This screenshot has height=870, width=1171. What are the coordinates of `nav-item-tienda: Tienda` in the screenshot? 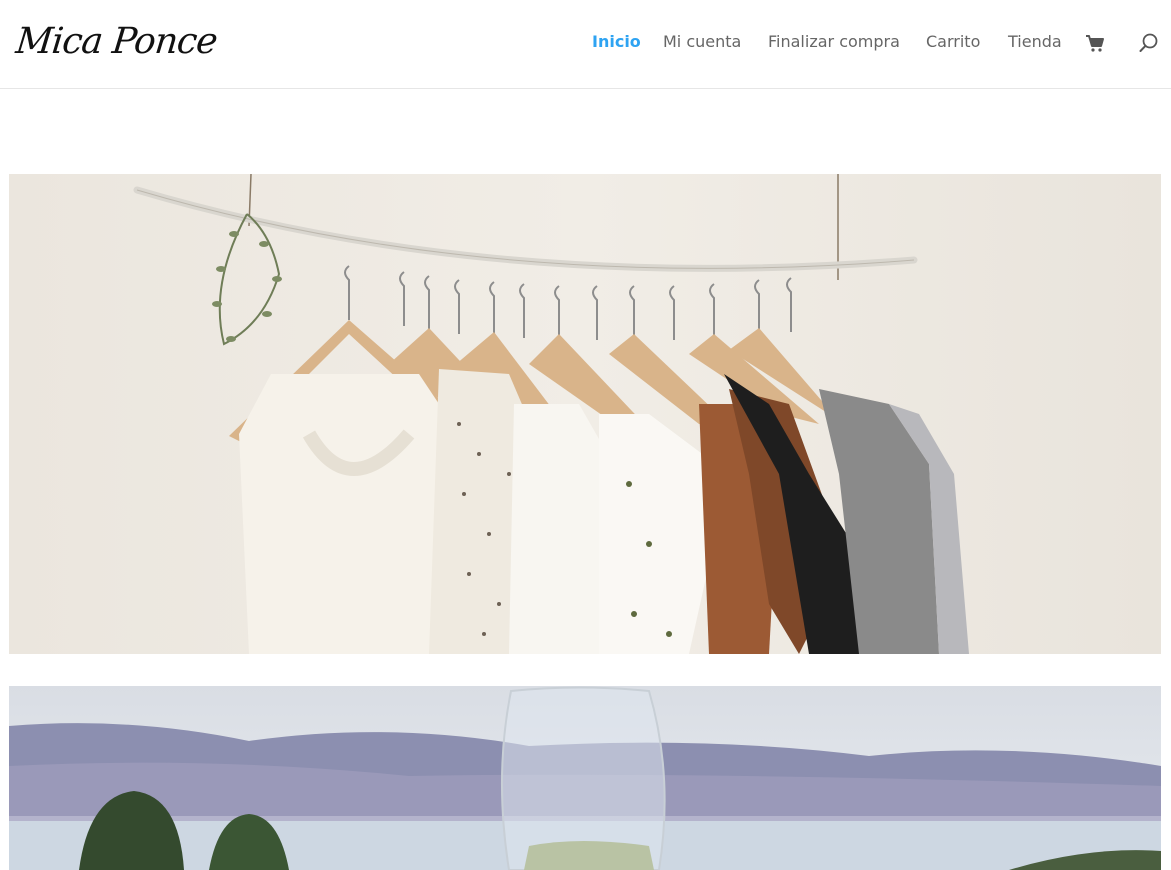 It's located at (1035, 42).